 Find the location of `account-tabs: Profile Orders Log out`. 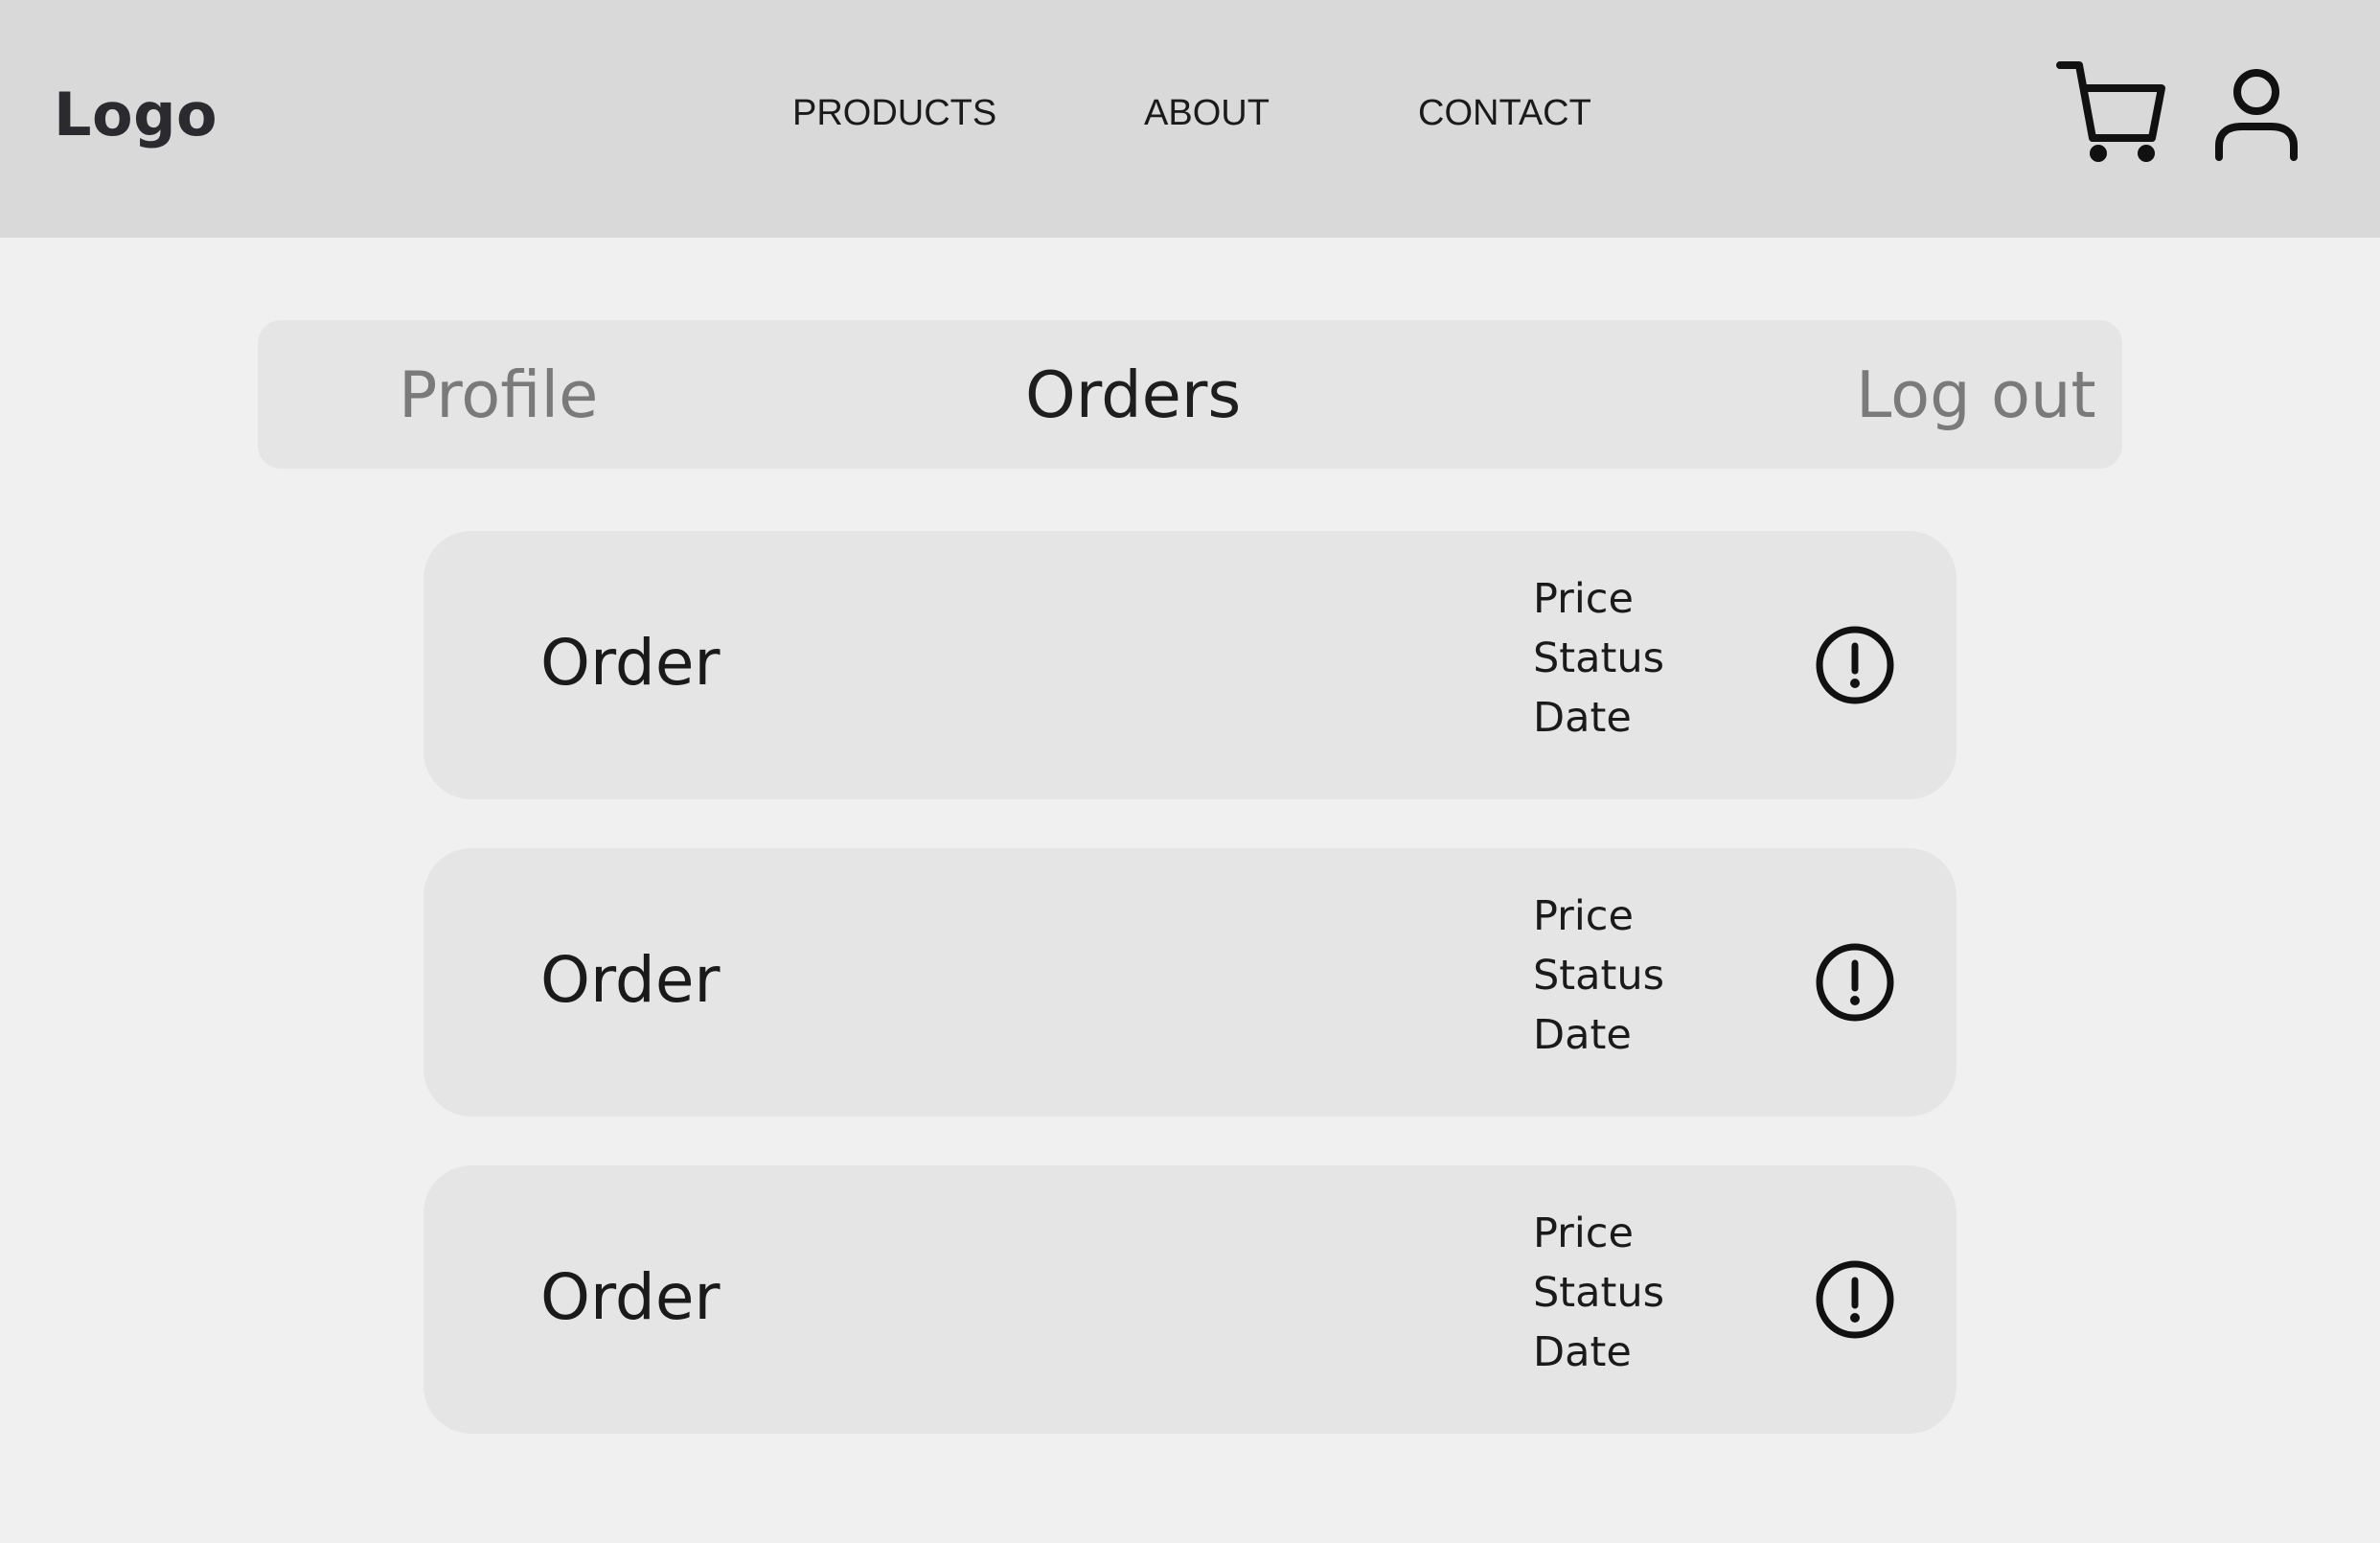

account-tabs: Profile Orders Log out is located at coordinates (1190, 394).